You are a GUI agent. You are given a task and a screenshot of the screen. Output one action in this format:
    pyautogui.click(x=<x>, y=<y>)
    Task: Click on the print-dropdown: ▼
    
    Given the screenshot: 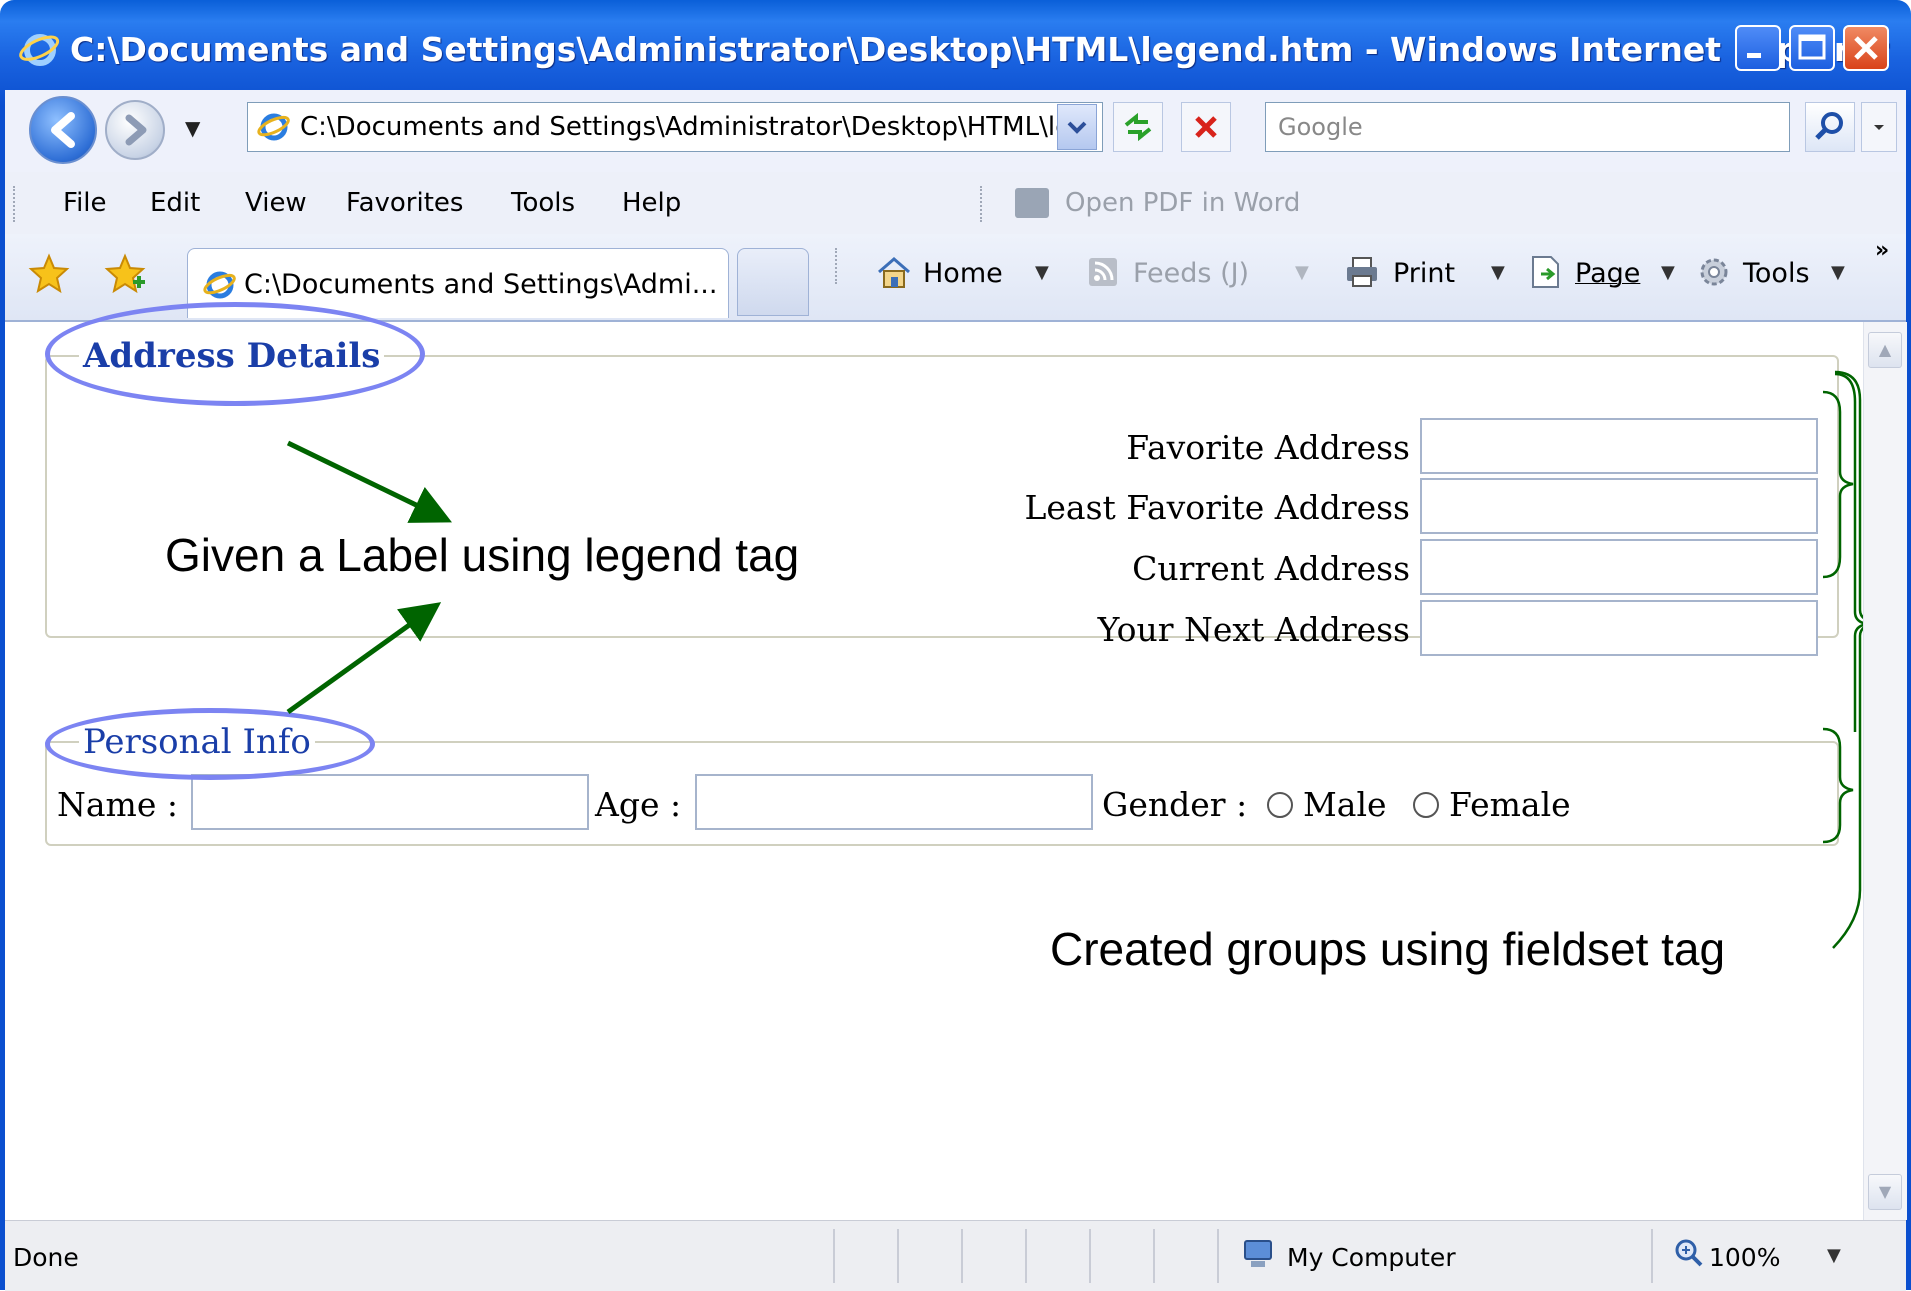 What is the action you would take?
    pyautogui.click(x=1498, y=272)
    